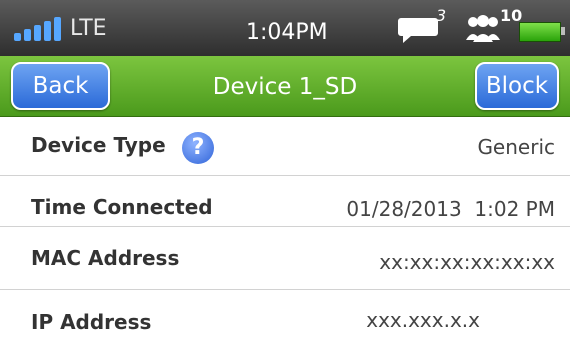  Describe the element at coordinates (540, 32) in the screenshot. I see `battery-icon` at that location.